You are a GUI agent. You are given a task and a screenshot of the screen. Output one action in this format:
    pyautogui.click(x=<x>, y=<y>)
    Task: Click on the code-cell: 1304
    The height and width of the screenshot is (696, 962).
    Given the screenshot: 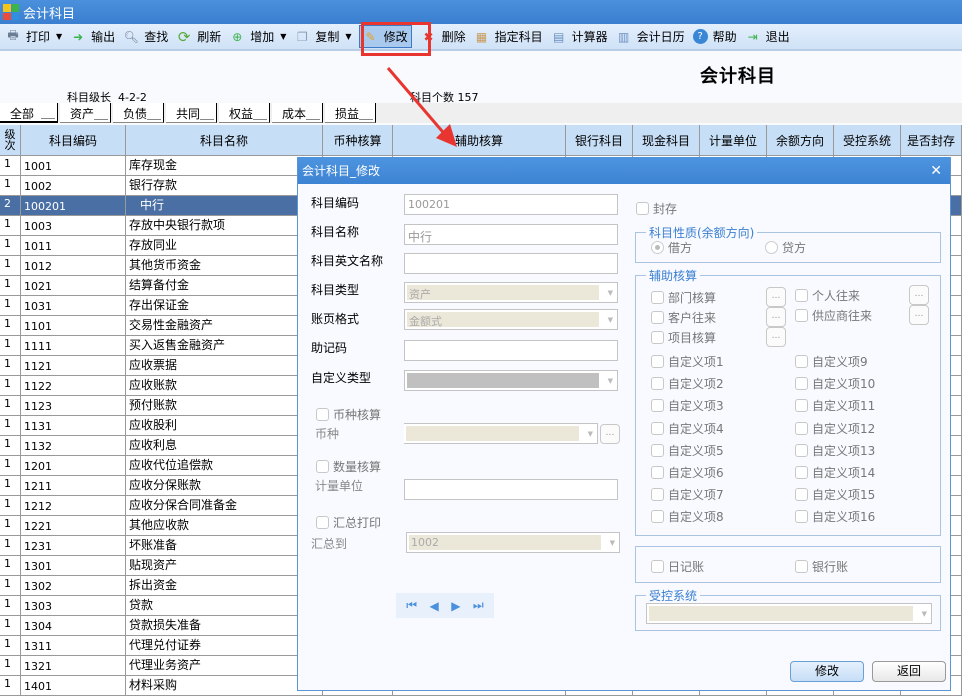 What is the action you would take?
    pyautogui.click(x=73, y=625)
    